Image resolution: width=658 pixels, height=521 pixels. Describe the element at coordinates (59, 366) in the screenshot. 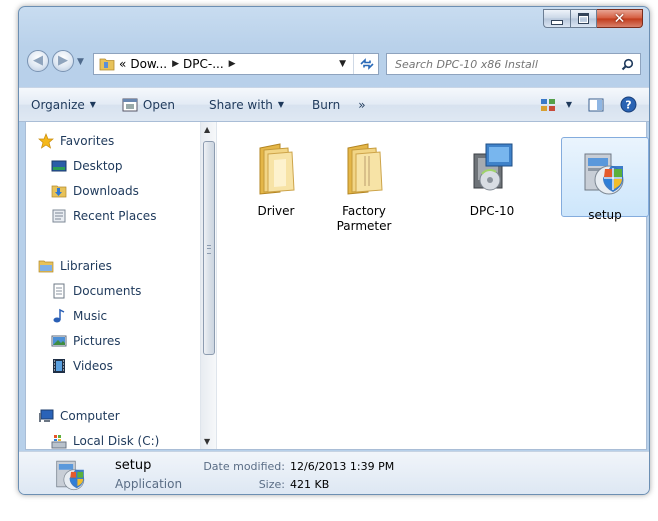

I see `videos-icon` at that location.